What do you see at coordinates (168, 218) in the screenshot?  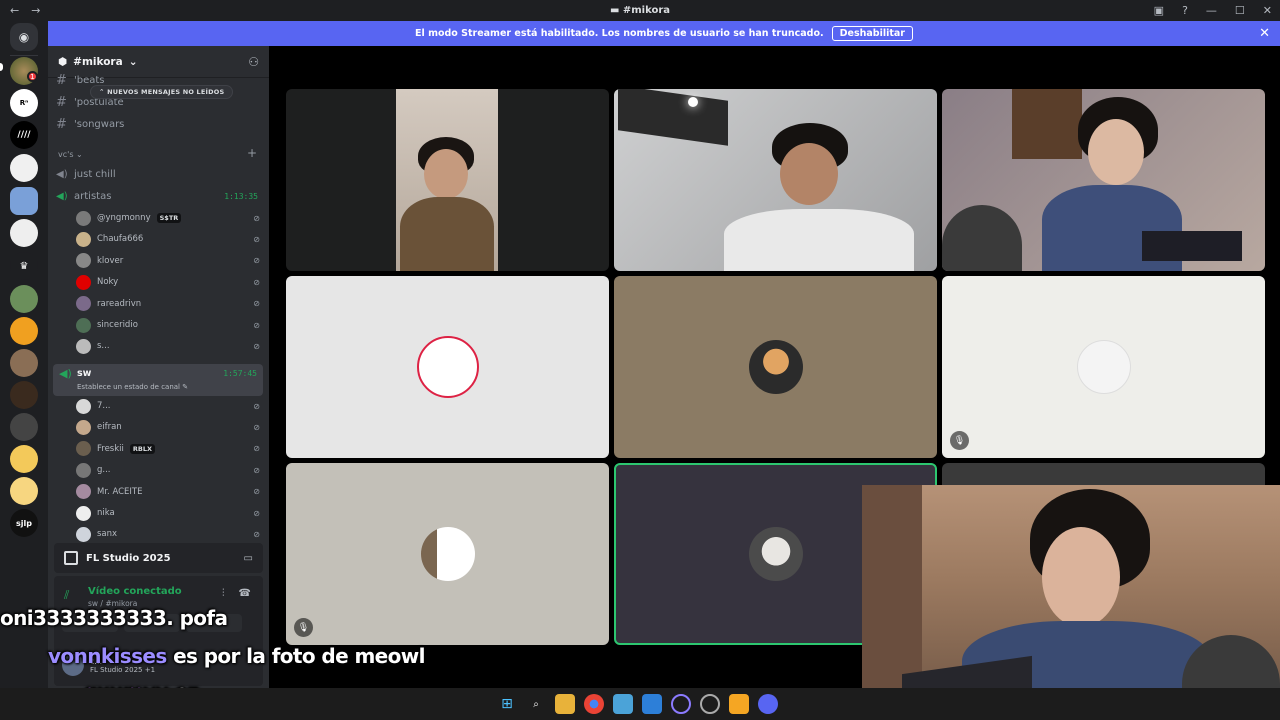 I see `voice-user: @yngmonny S$TR ⊘` at bounding box center [168, 218].